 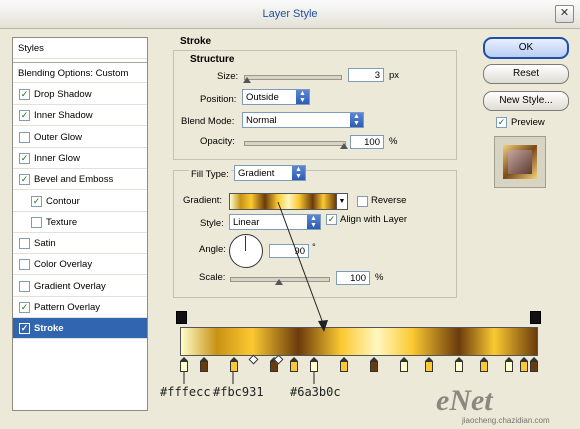 What do you see at coordinates (301, 264) in the screenshot?
I see `annotation-arrow-line` at bounding box center [301, 264].